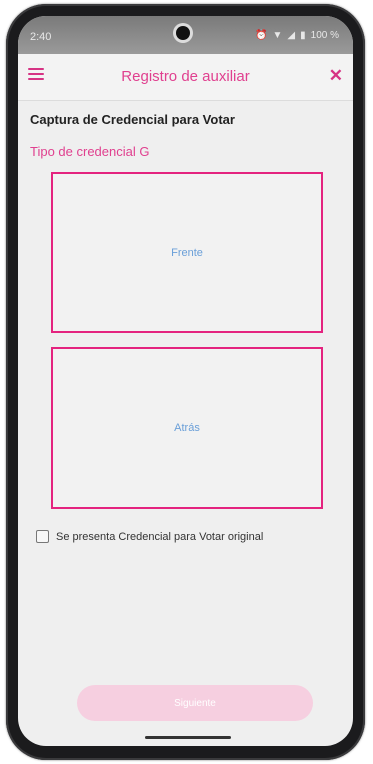 The width and height of the screenshot is (373, 764). Describe the element at coordinates (303, 35) in the screenshot. I see `battery-icon: ▮` at that location.